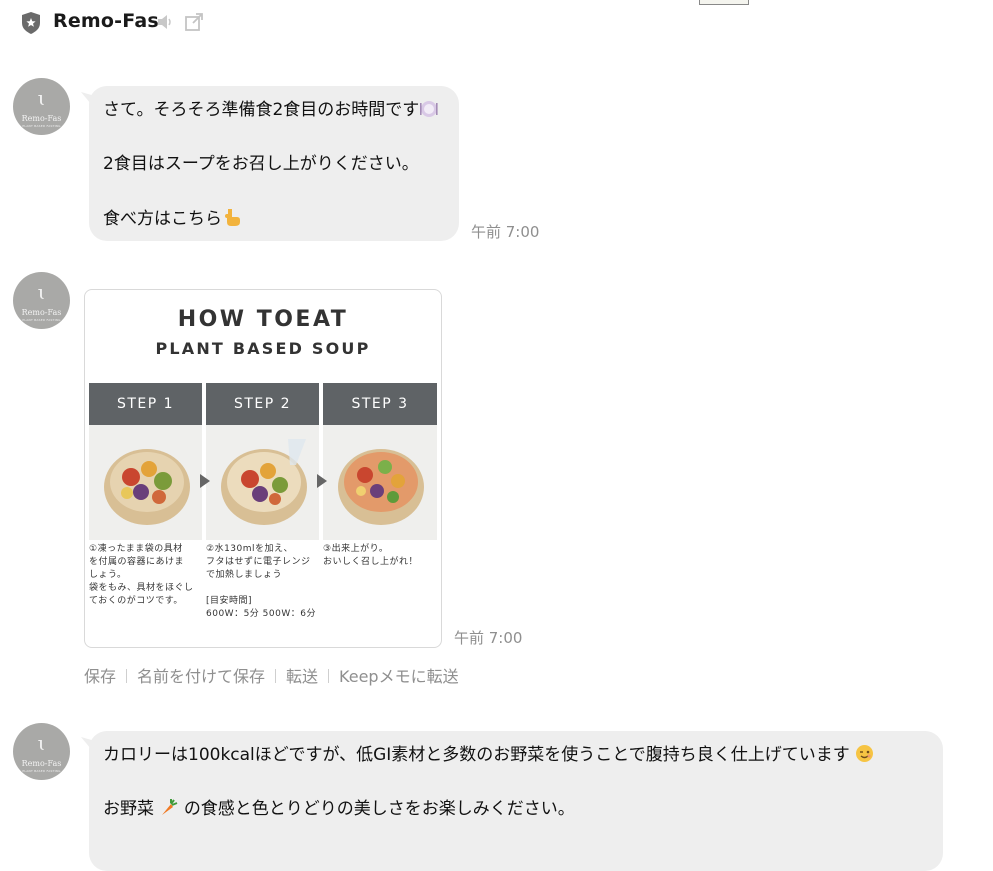 The image size is (993, 871). What do you see at coordinates (31, 23) in the screenshot?
I see `shield-star-icon` at bounding box center [31, 23].